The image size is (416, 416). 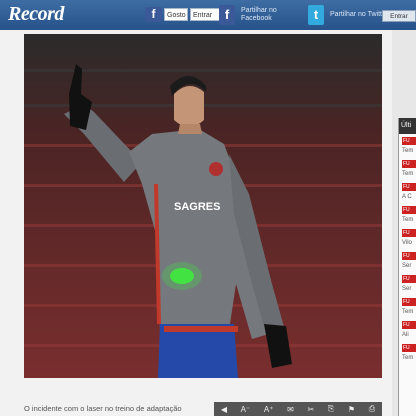 I want to click on news-item: FU Vilo, so click(x=407, y=237).